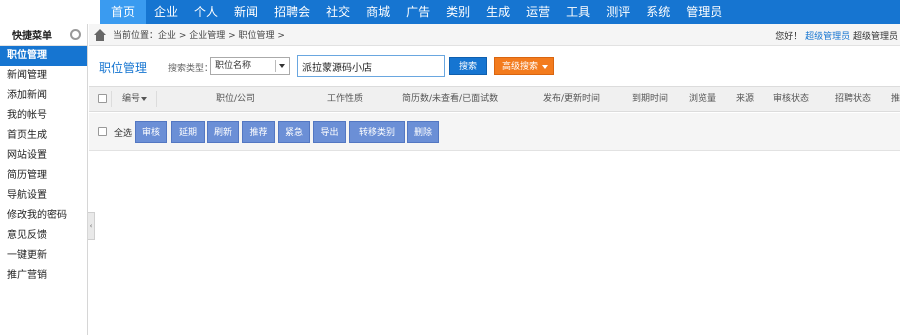 The width and height of the screenshot is (900, 335). What do you see at coordinates (43, 156) in the screenshot?
I see `sidebar-item-site-settings: 网站设置` at bounding box center [43, 156].